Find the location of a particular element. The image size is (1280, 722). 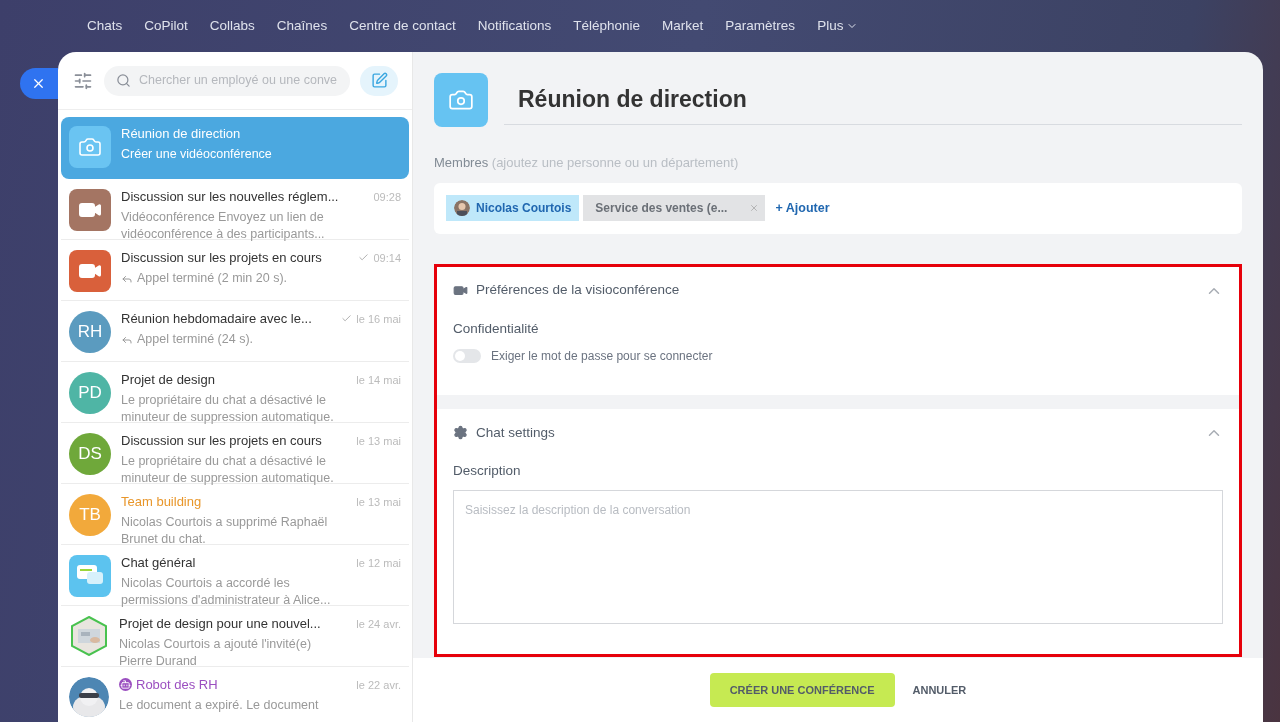

search-input: Chercher un employé ou une conve is located at coordinates (238, 80).